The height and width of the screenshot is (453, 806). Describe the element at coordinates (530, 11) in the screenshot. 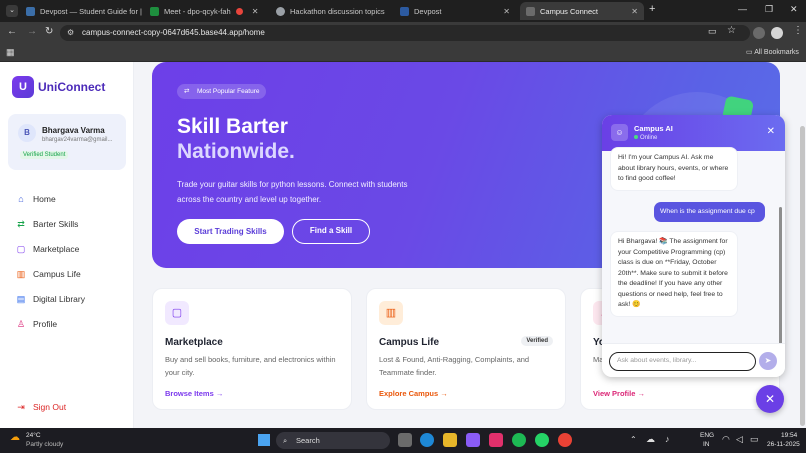

I see `page-favicon-icon` at that location.